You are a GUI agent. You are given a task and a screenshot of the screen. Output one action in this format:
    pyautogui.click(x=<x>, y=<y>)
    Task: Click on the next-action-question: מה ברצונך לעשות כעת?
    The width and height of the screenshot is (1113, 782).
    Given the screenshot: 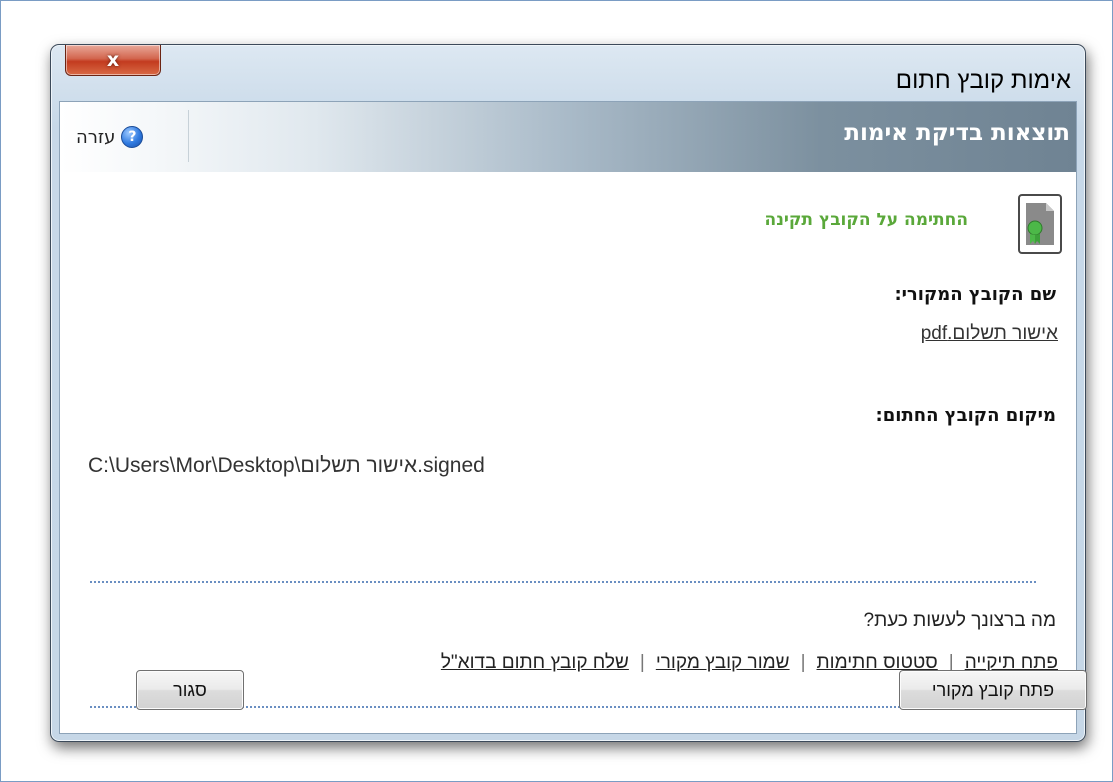 What is the action you would take?
    pyautogui.click(x=960, y=620)
    